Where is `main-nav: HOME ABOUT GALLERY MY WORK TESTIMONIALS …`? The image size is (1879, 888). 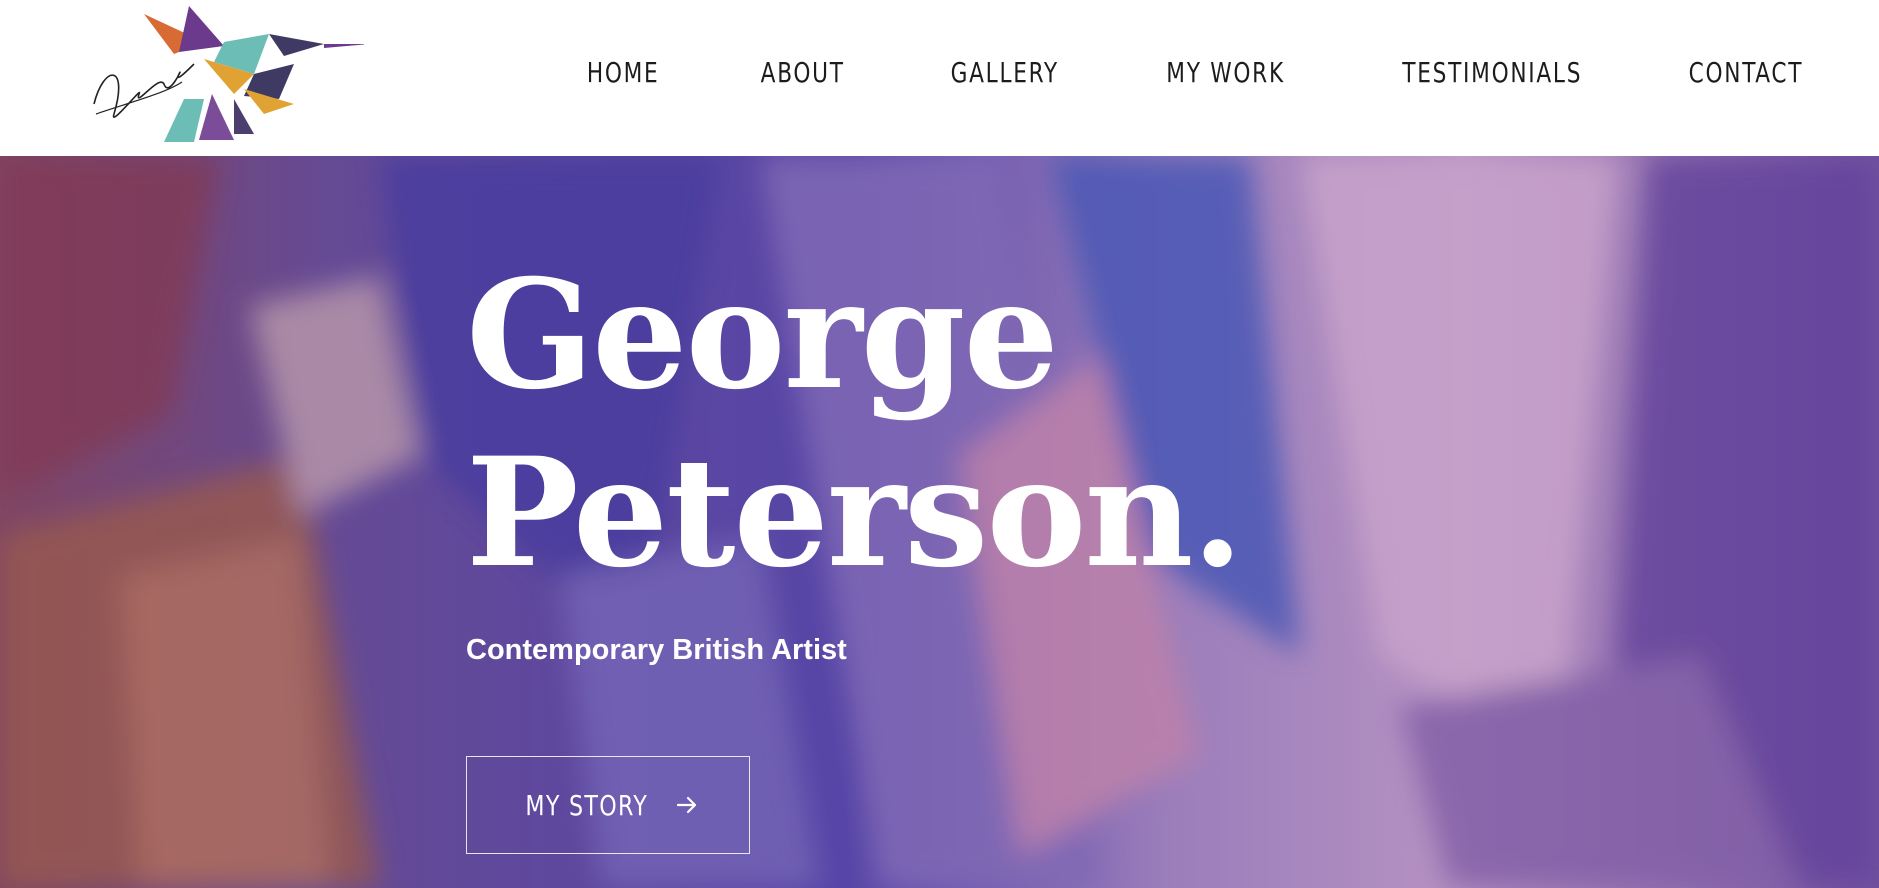
main-nav: HOME ABOUT GALLERY MY WORK TESTIMONIALS … is located at coordinates (1189, 72).